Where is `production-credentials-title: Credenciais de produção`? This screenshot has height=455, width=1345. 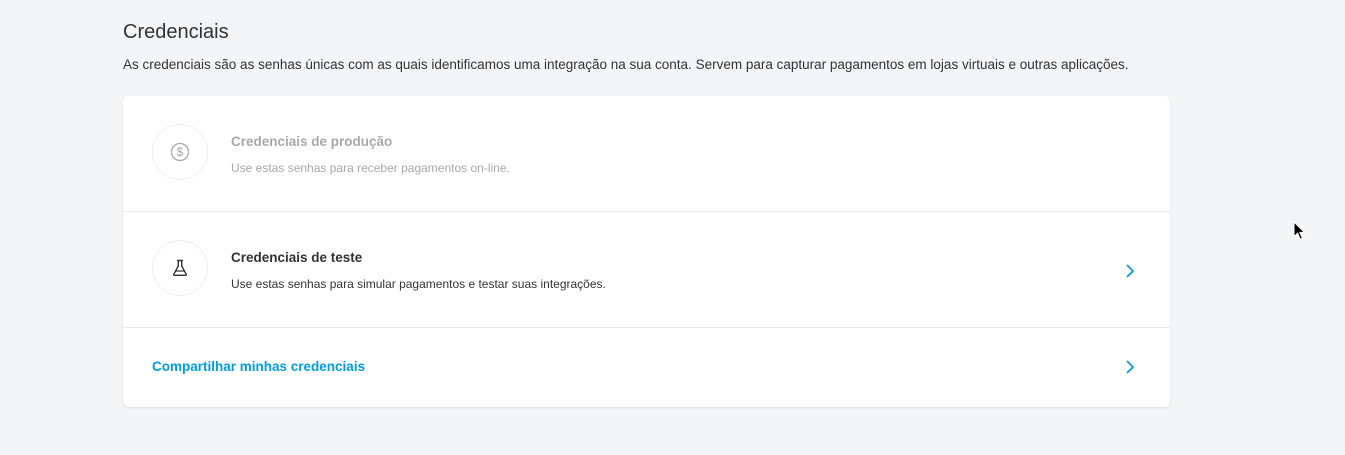
production-credentials-title: Credenciais de produção is located at coordinates (312, 141).